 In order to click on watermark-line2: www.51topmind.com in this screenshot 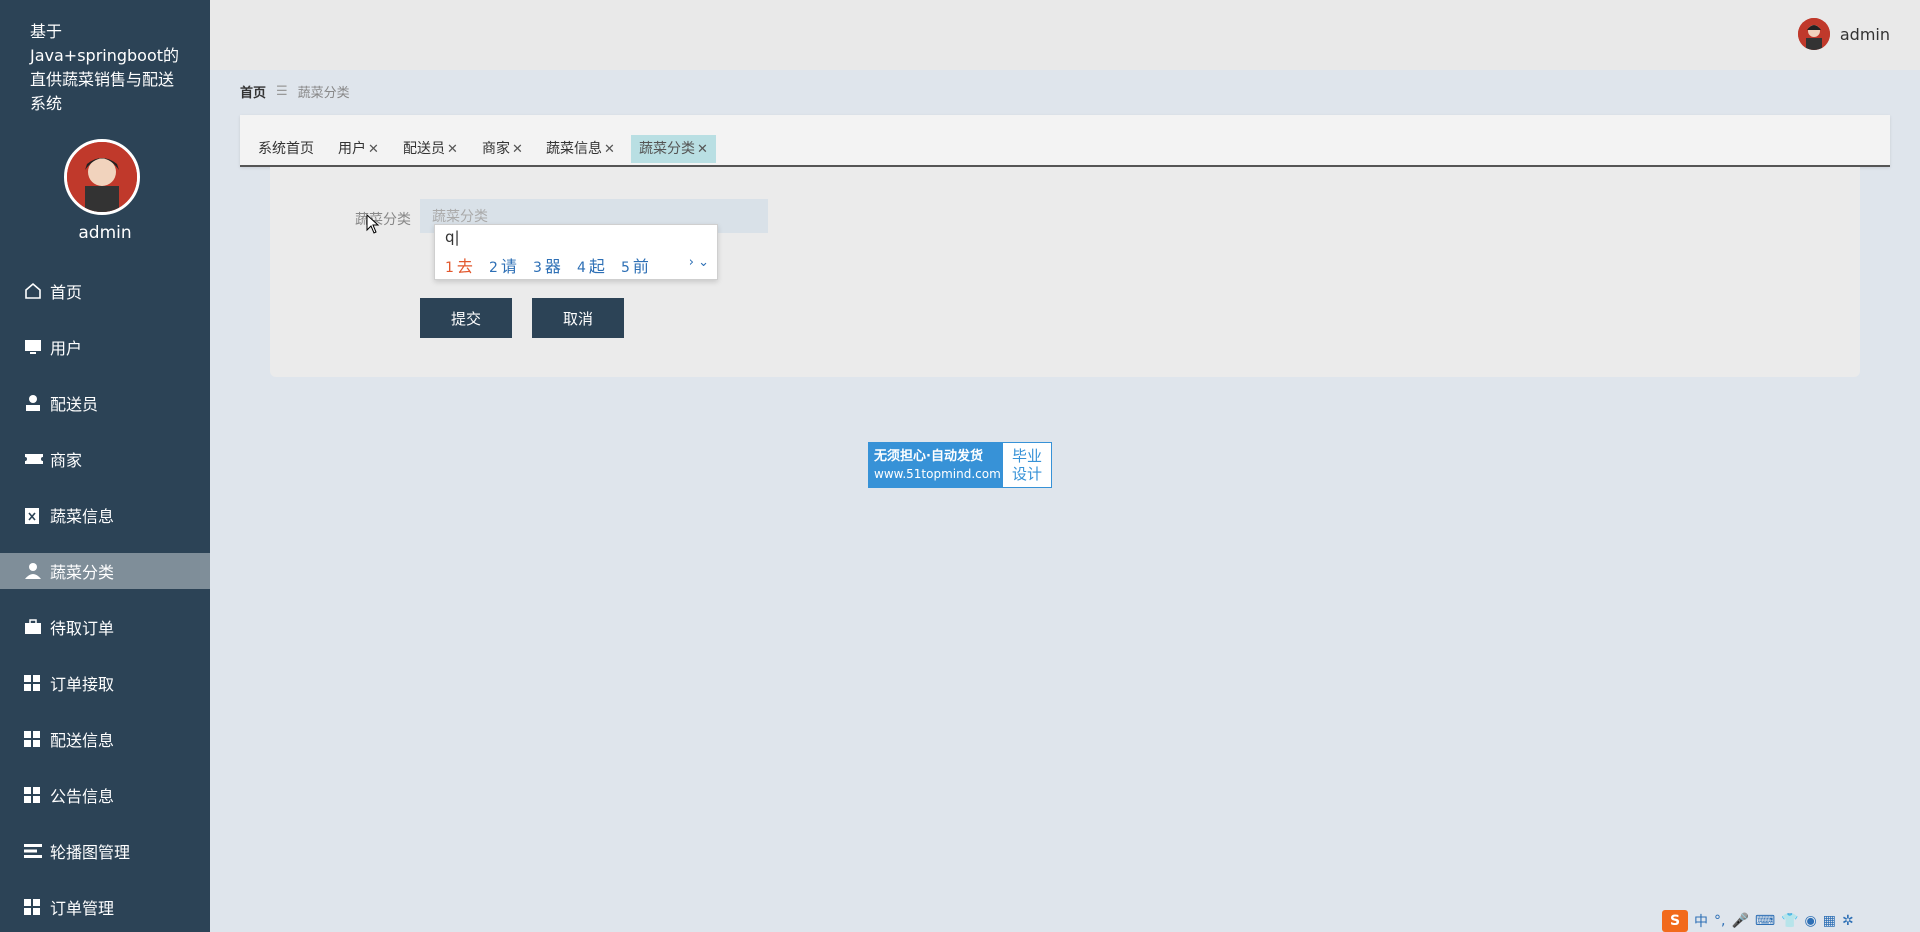, I will do `click(937, 474)`.